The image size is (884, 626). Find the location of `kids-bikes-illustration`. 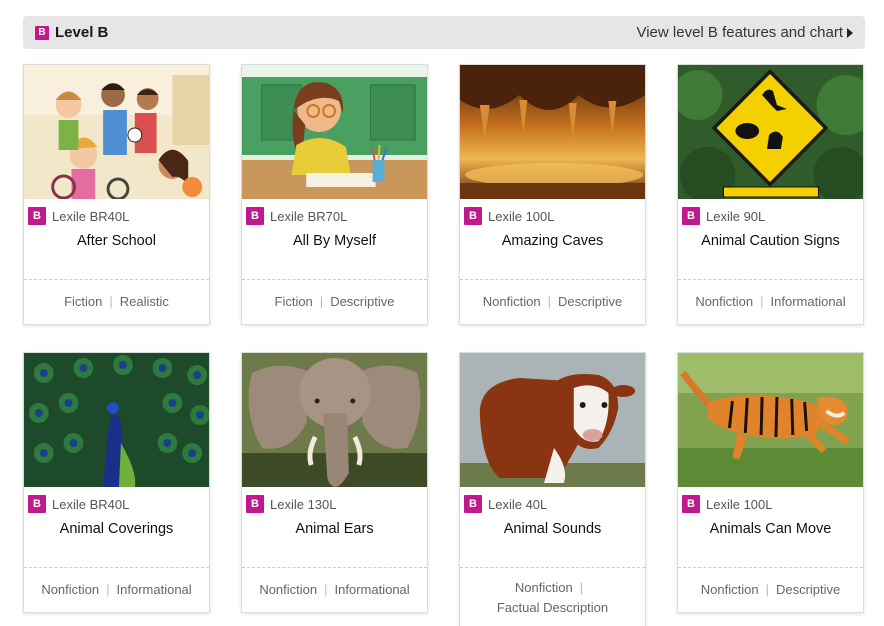

kids-bikes-illustration is located at coordinates (116, 132).